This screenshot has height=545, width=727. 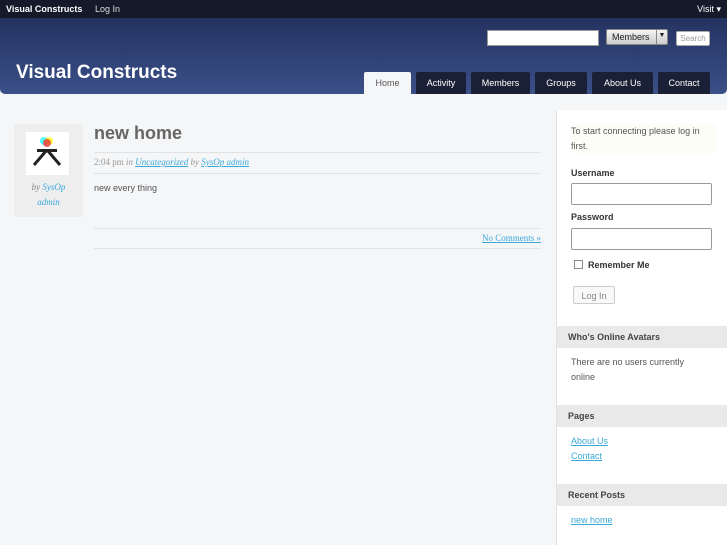 What do you see at coordinates (96, 73) in the screenshot?
I see `site-title: Visual Constructs` at bounding box center [96, 73].